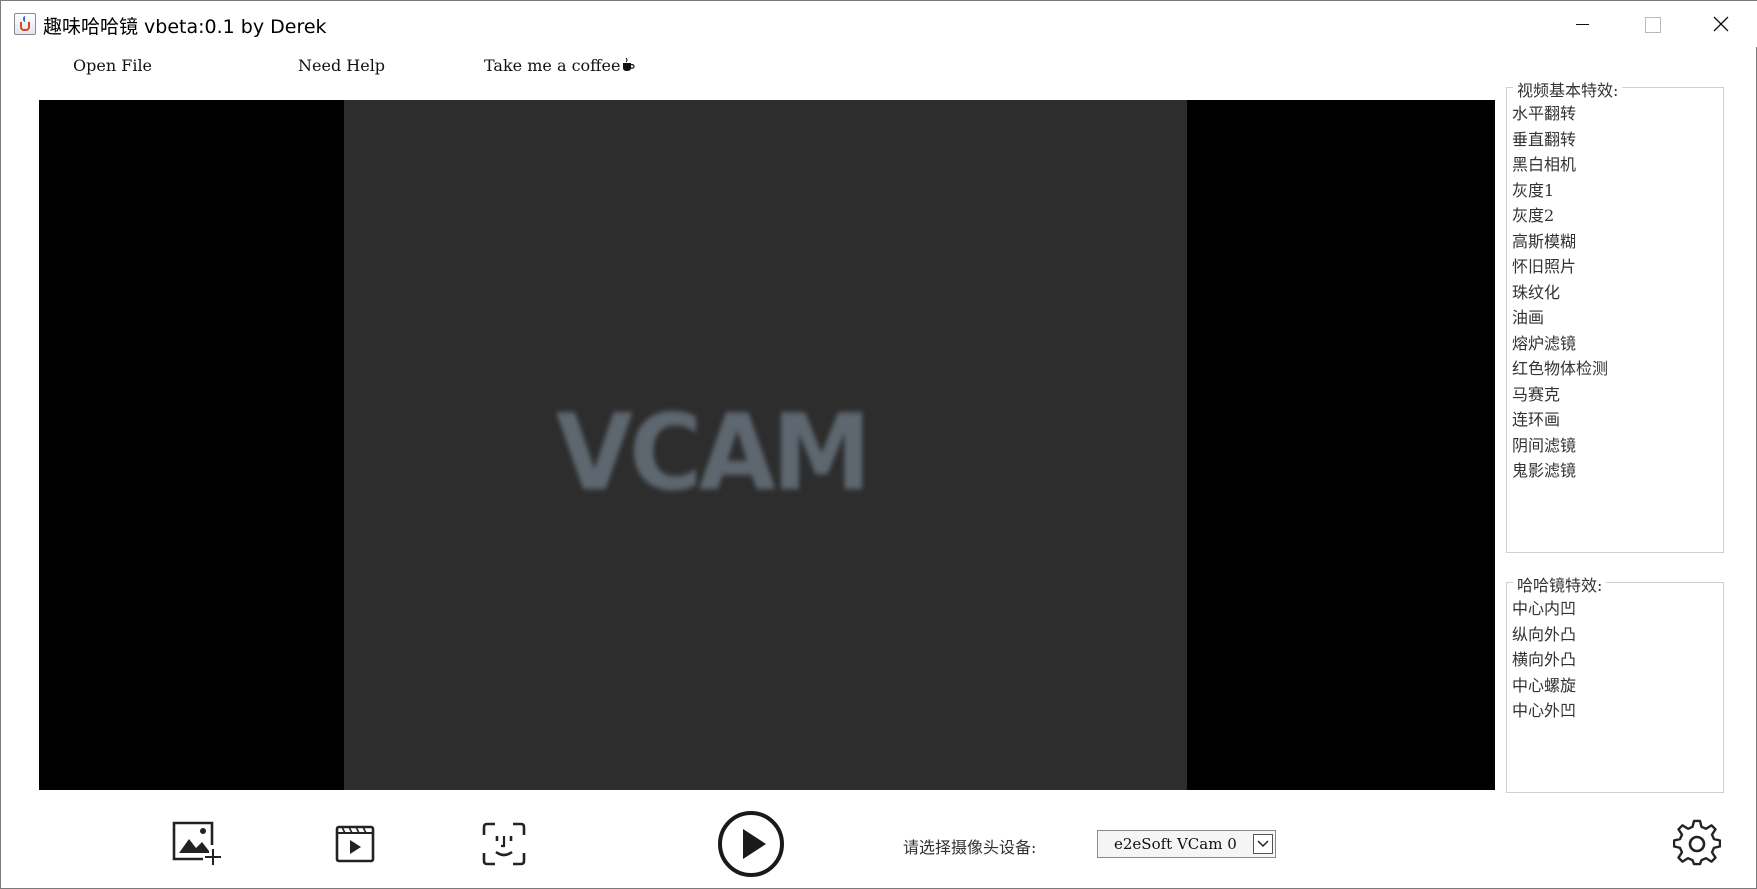  I want to click on effect-item: 鬼影滤镜, so click(1560, 472).